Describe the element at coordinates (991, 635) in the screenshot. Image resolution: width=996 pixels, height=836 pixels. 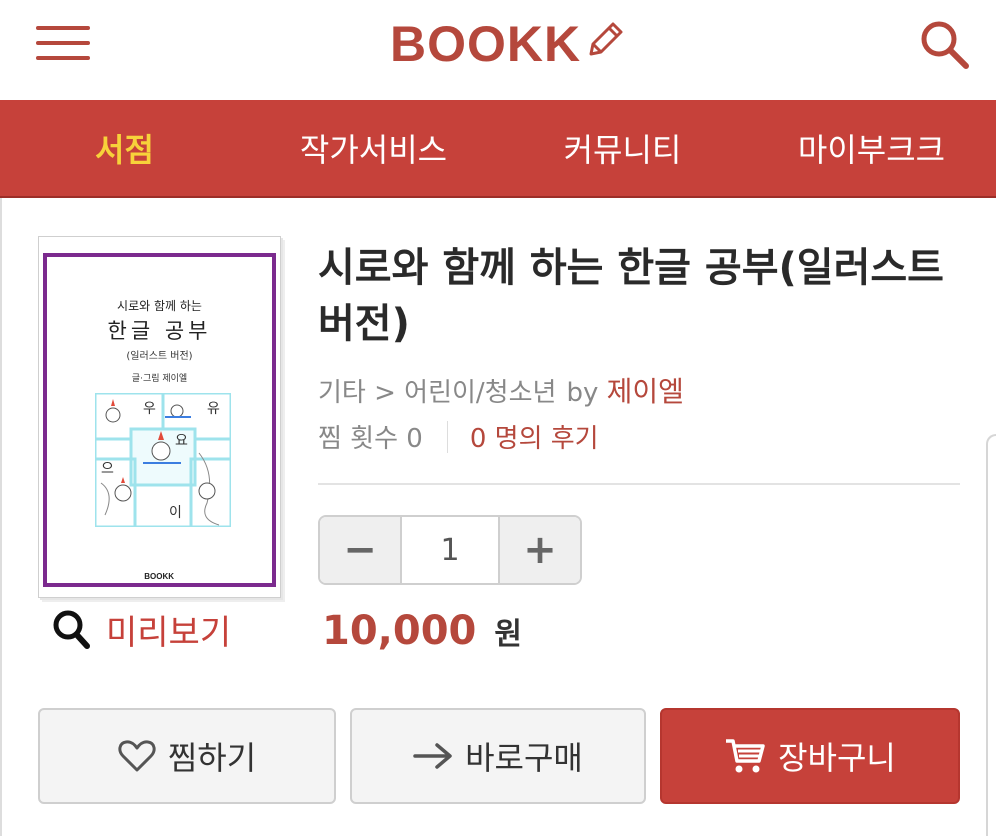
I see `scroll-edge` at that location.